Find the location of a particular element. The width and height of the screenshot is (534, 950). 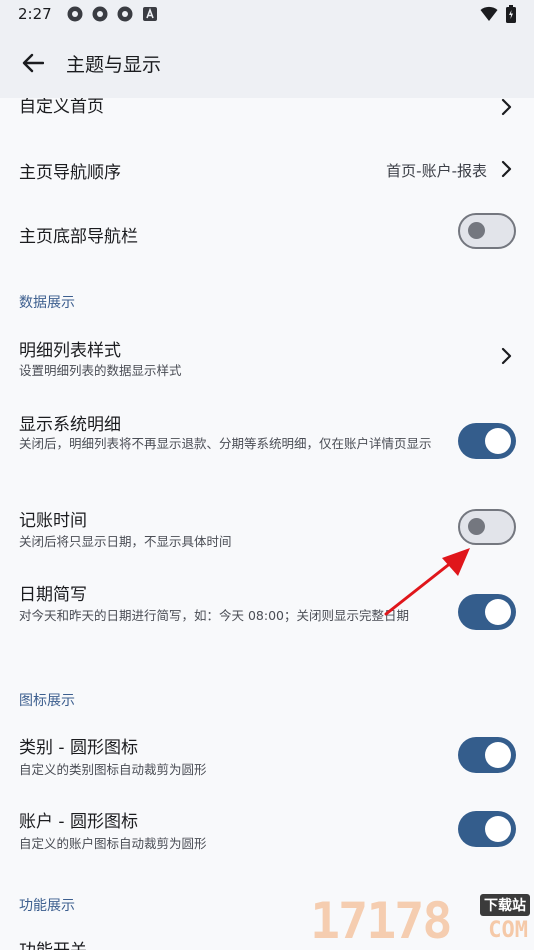

wifi-icon is located at coordinates (489, 13).